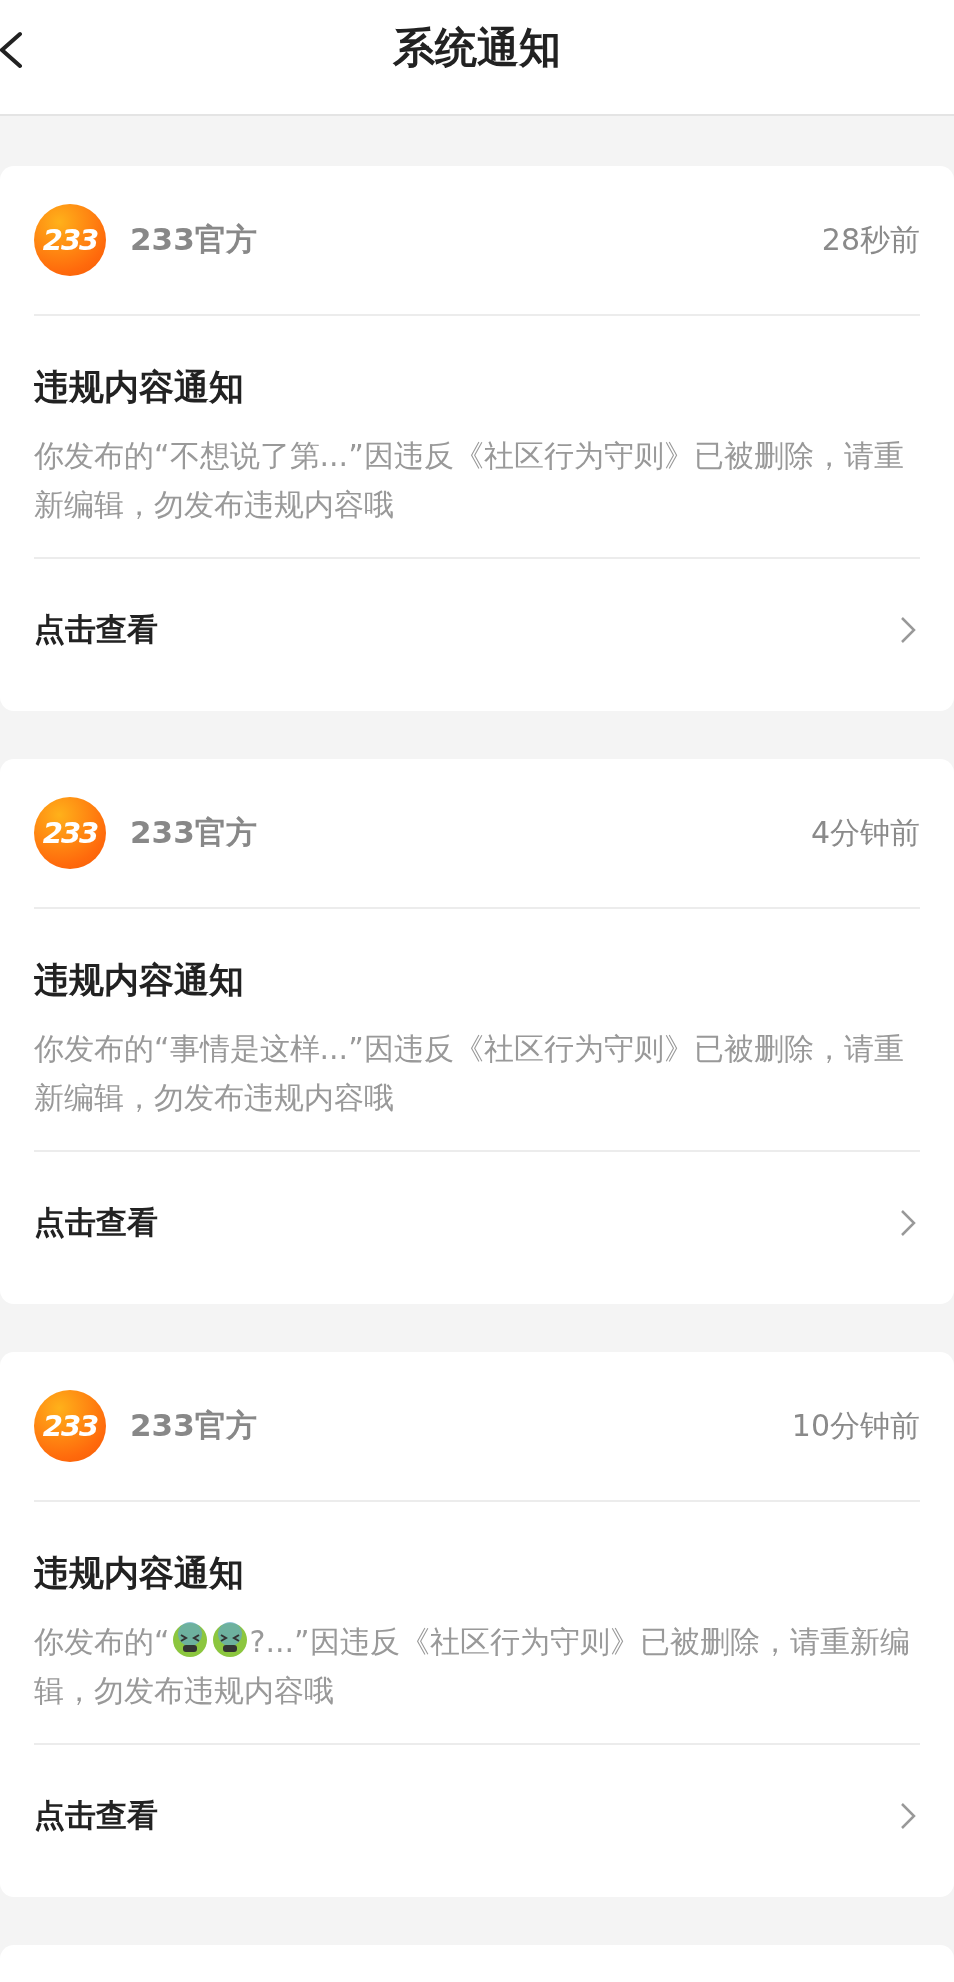  What do you see at coordinates (469, 480) in the screenshot?
I see `notification-message: 你发布的“不想说了第...”因违反《社区行为守则》已被删除，请重新编辑，勿发布违规内容哦` at bounding box center [469, 480].